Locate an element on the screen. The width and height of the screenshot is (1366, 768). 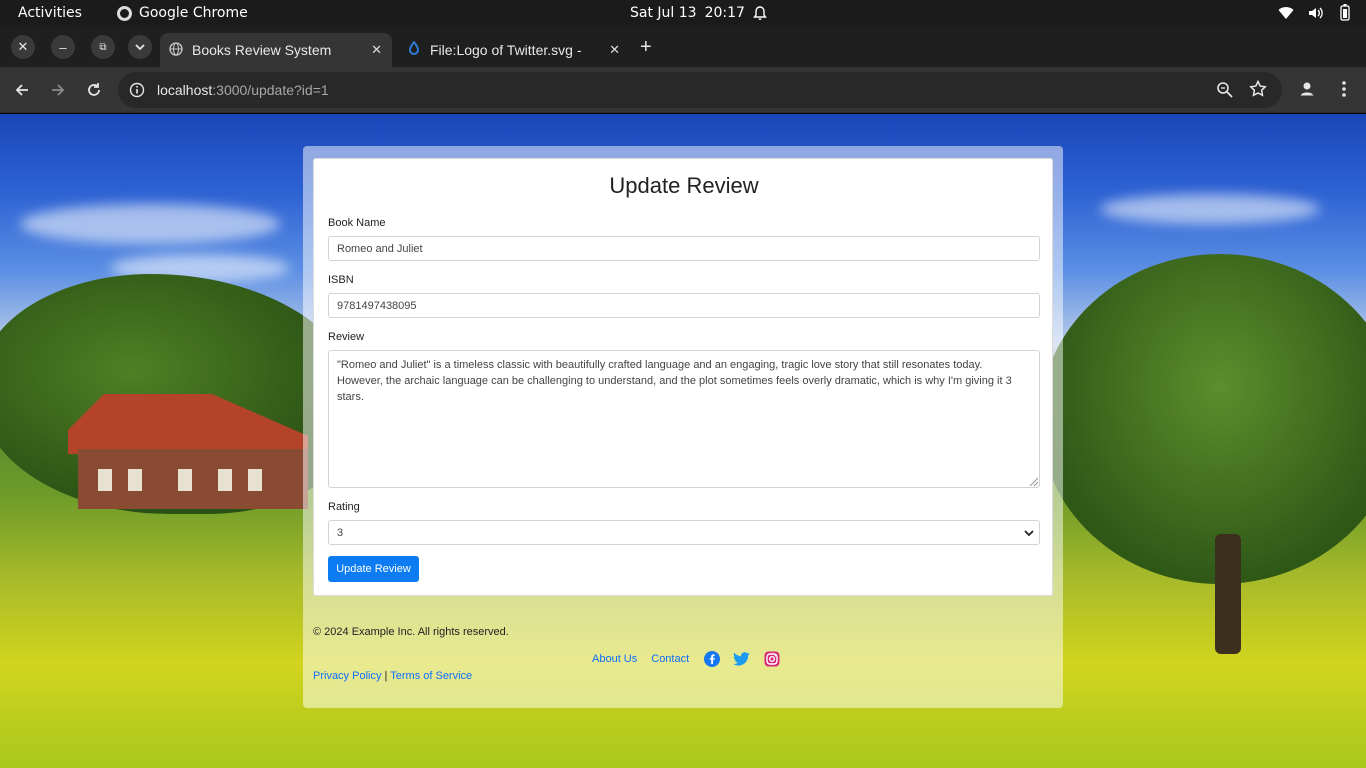
tab-title: File:Logo of Twitter.svg - is located at coordinates (506, 50).